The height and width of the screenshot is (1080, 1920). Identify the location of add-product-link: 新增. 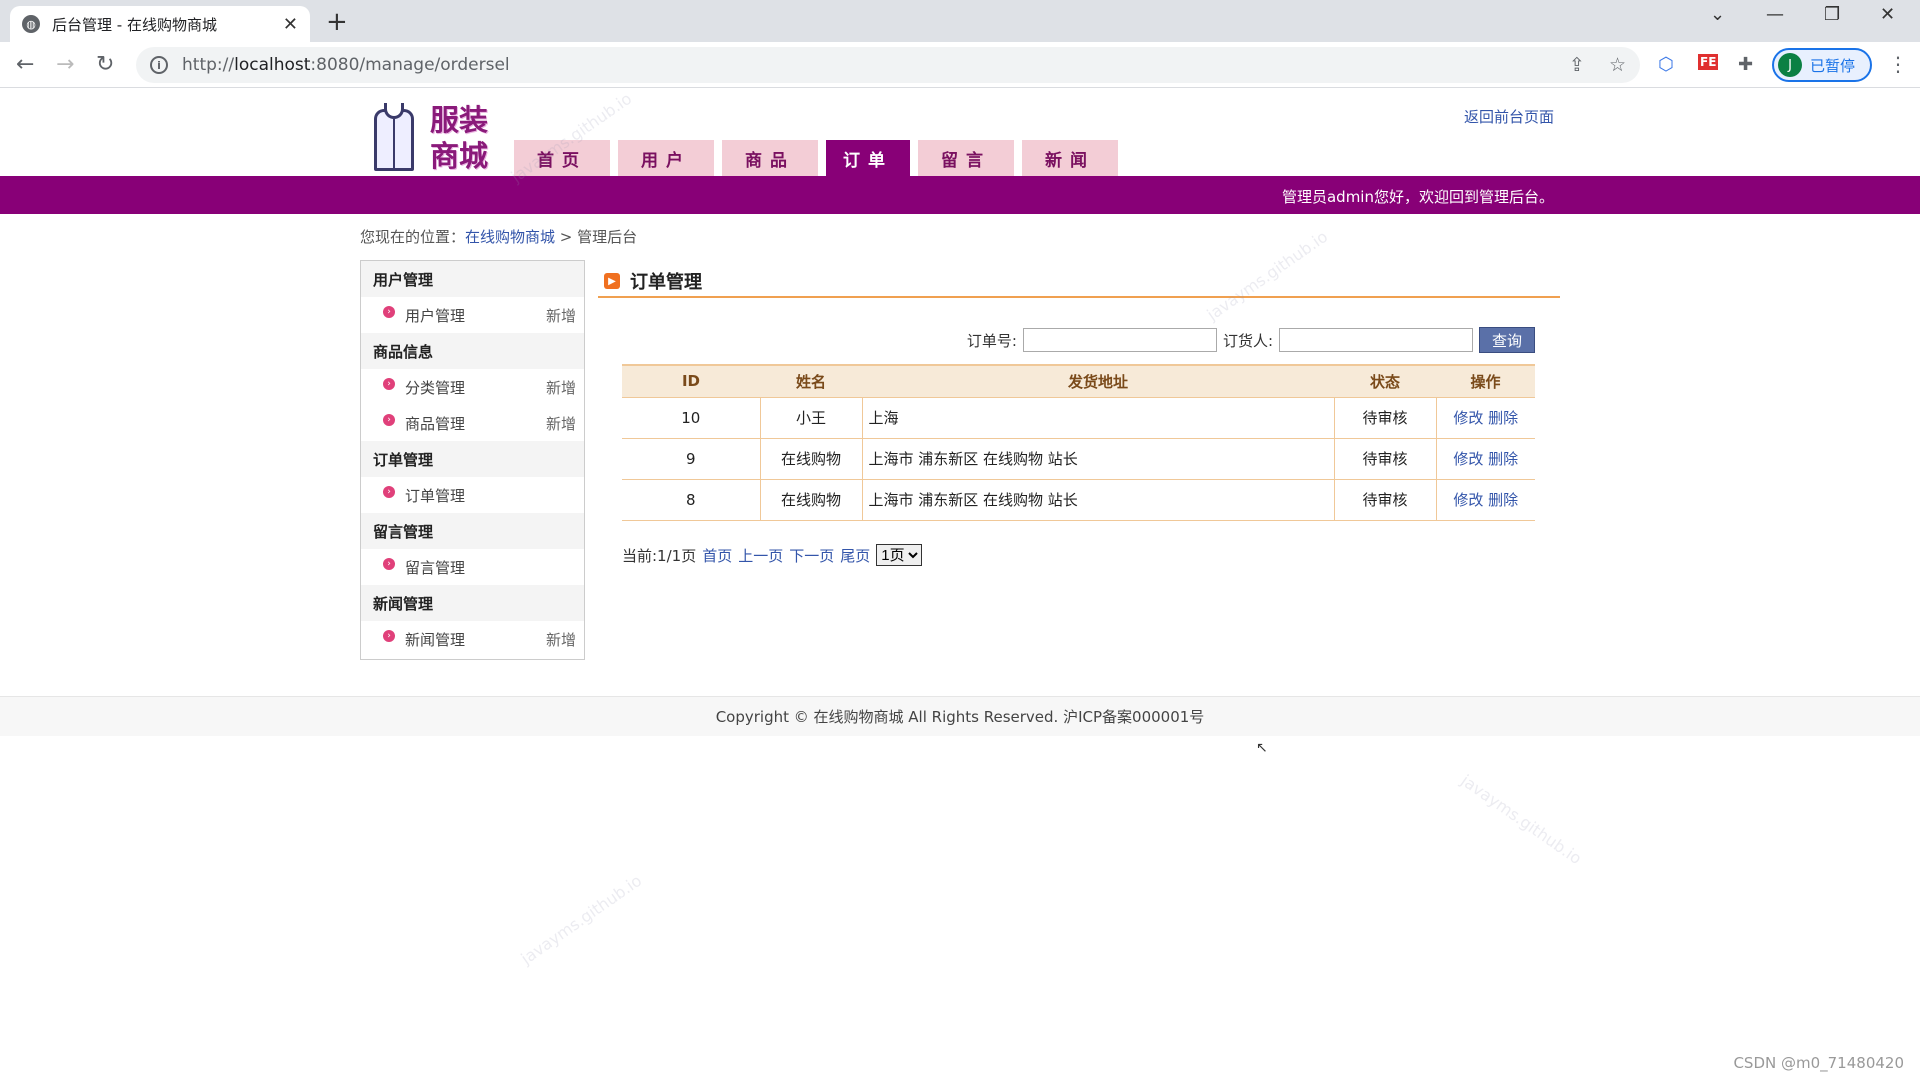
(561, 423).